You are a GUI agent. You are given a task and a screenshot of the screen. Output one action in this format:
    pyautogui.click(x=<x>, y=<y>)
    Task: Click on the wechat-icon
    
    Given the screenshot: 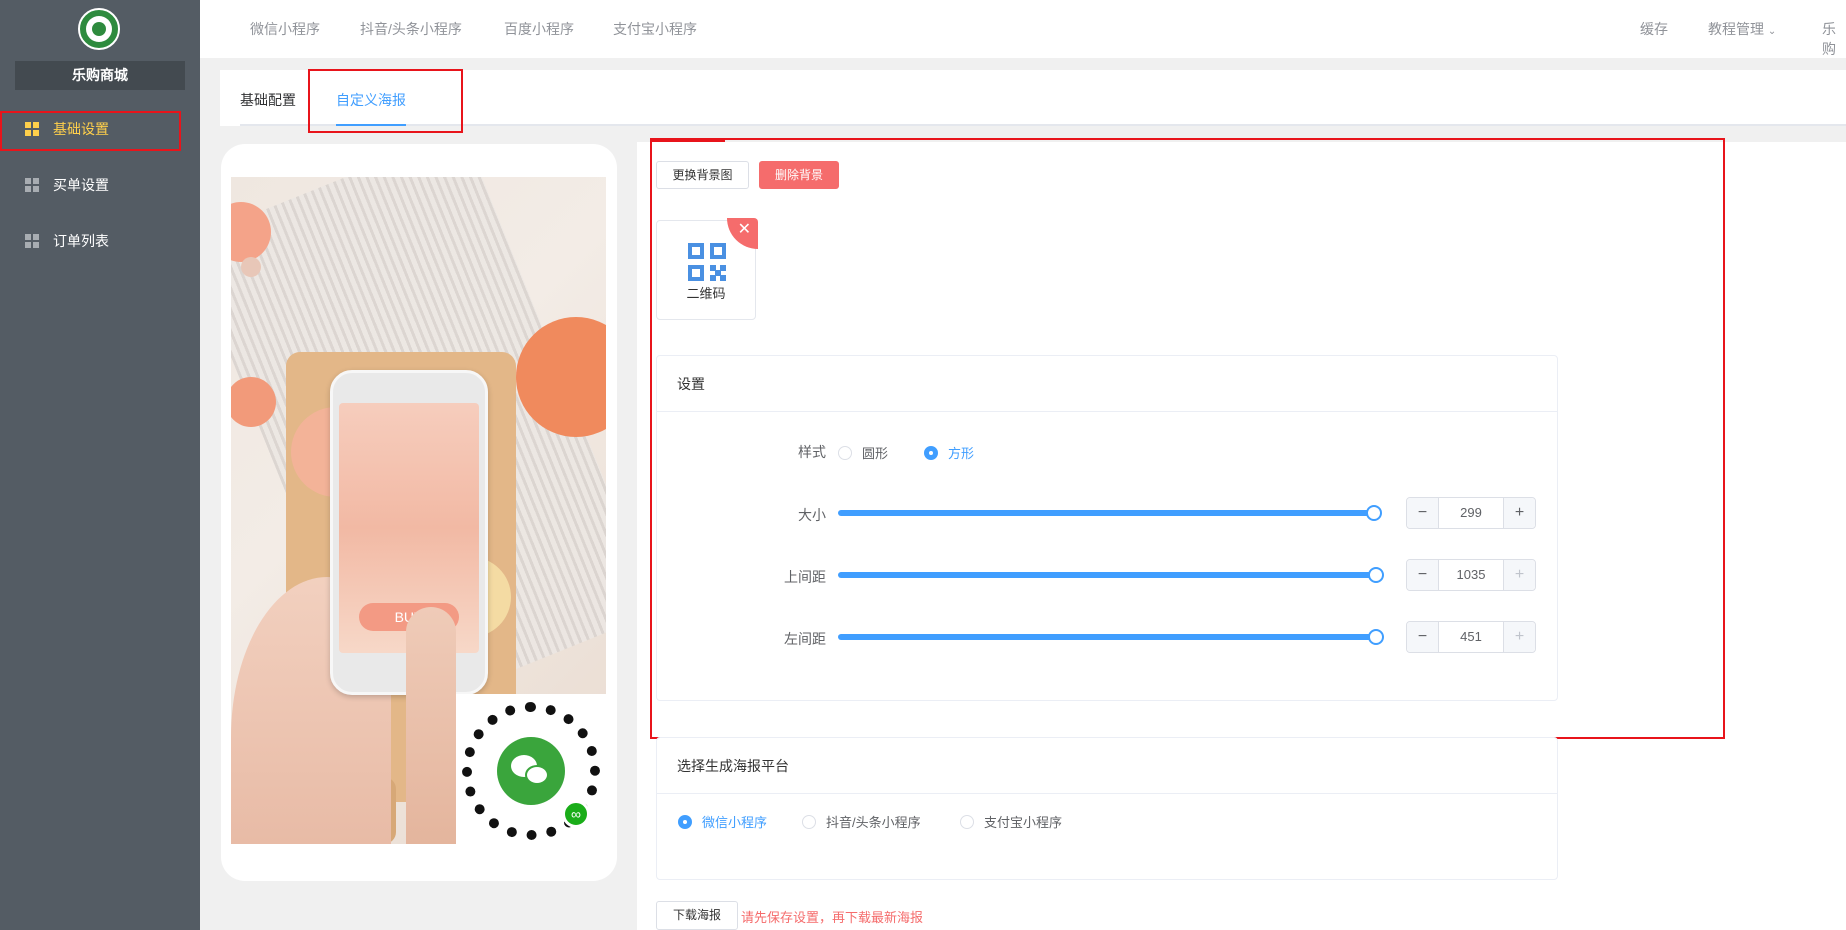 What is the action you would take?
    pyautogui.click(x=531, y=771)
    